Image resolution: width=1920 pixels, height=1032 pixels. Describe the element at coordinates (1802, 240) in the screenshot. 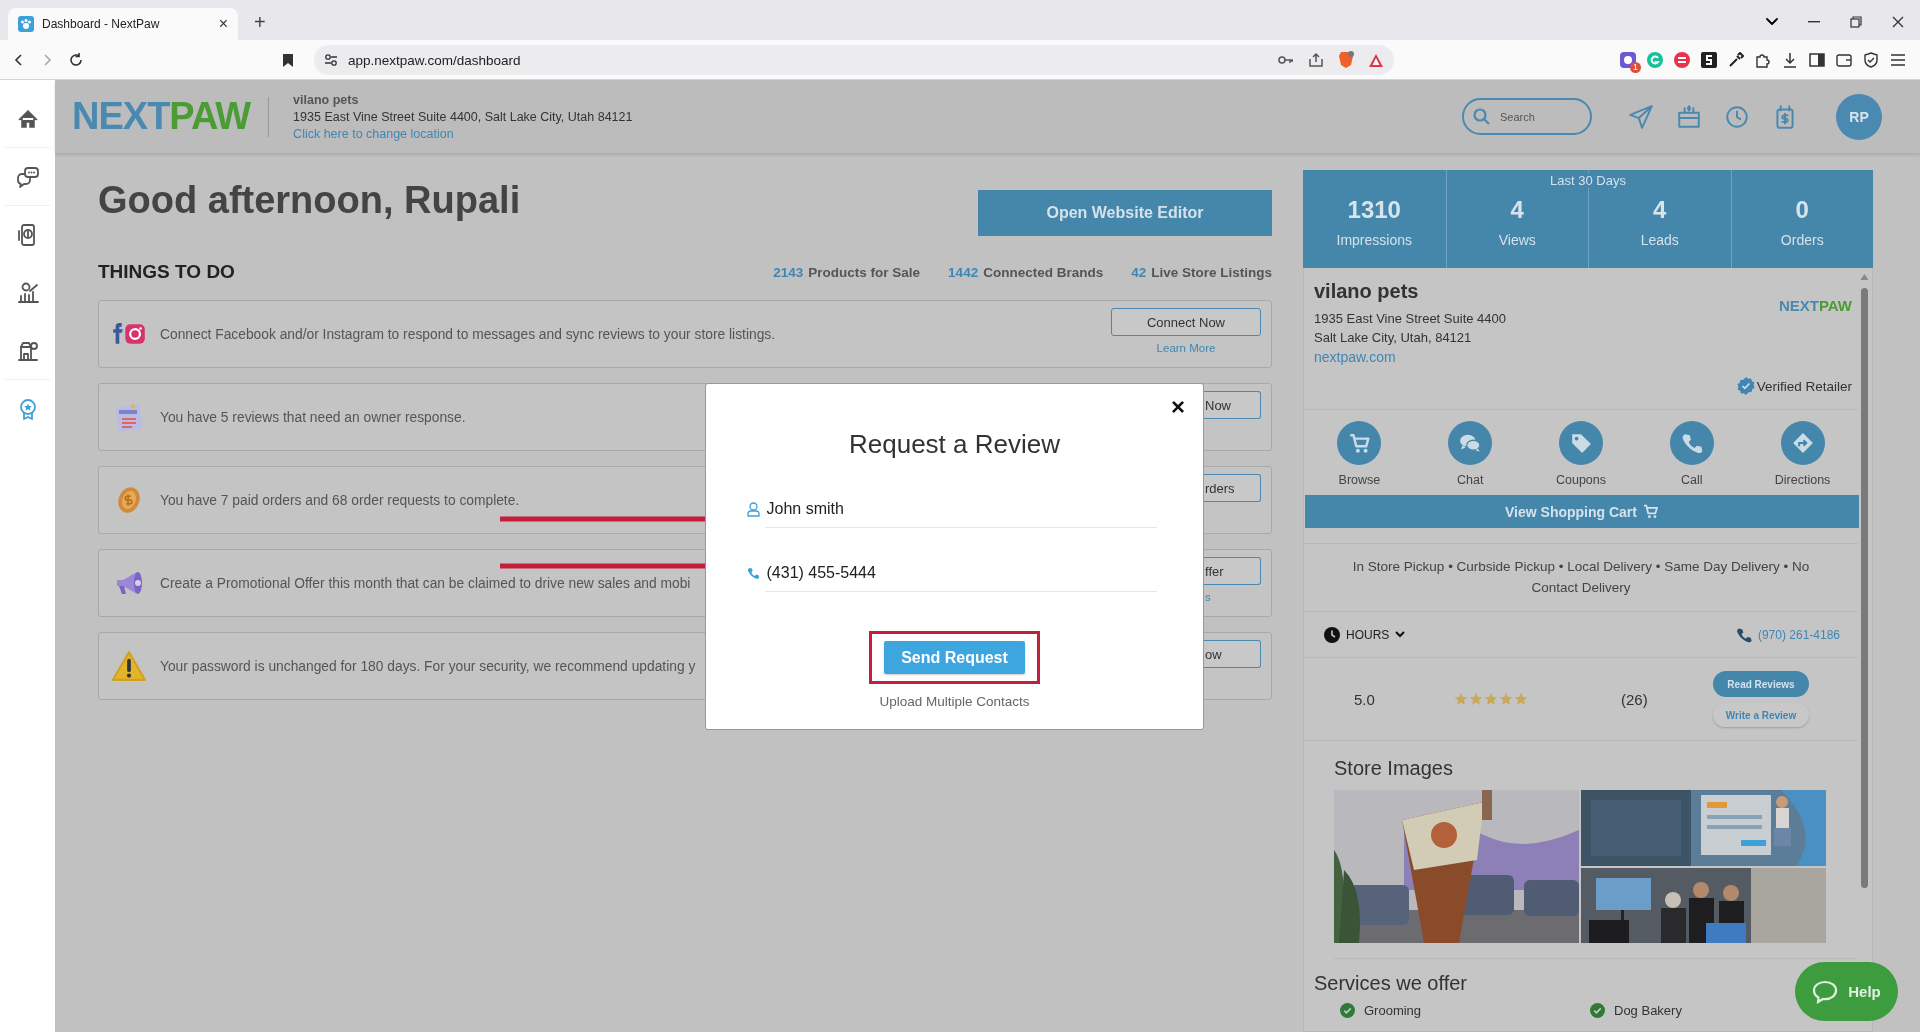

I see `stat-label: Orders` at that location.